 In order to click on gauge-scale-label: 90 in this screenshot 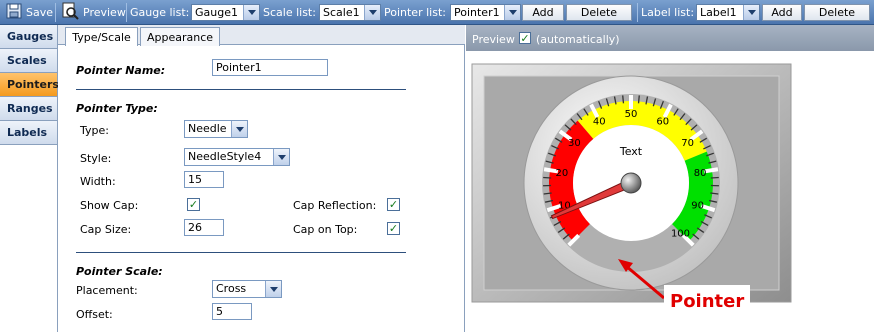, I will do `click(697, 206)`.